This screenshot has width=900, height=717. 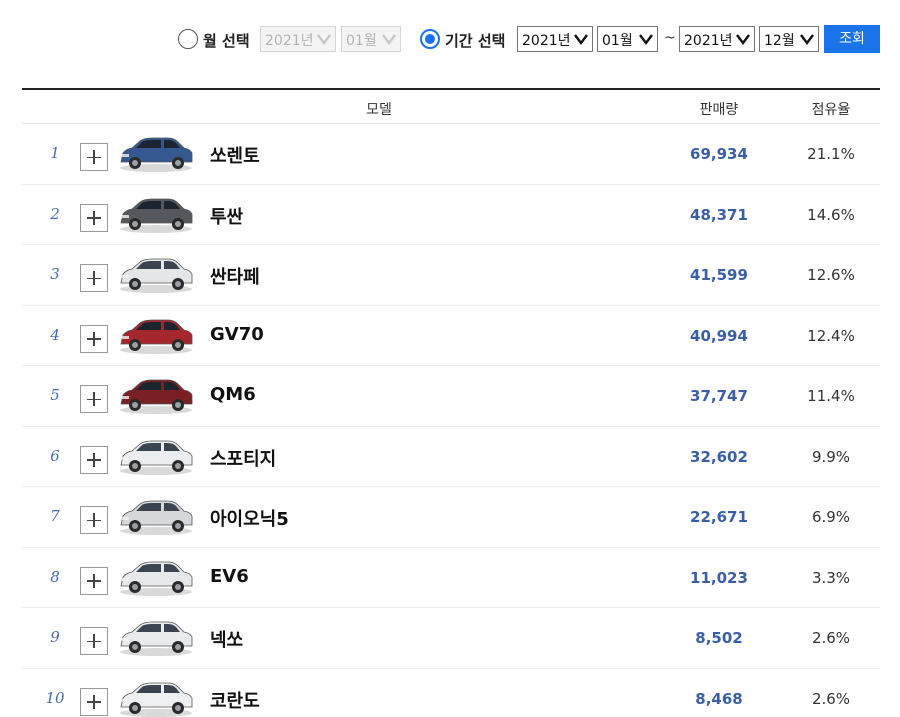 What do you see at coordinates (235, 276) in the screenshot?
I see `model-name: 싼타페` at bounding box center [235, 276].